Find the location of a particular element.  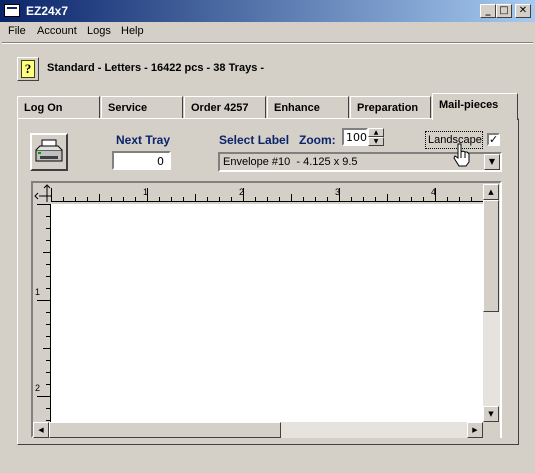

app-icon is located at coordinates (12, 10).